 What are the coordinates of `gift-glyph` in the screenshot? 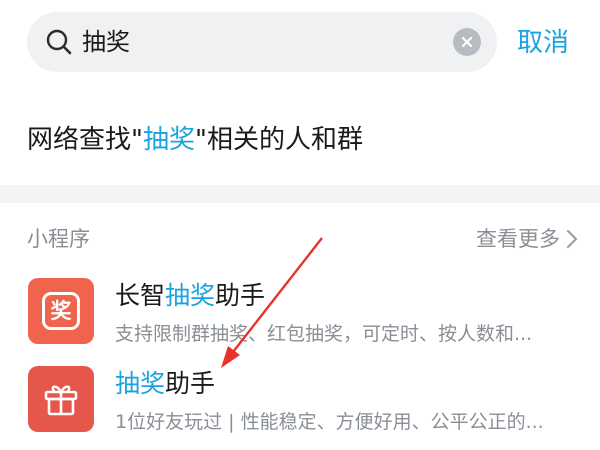 It's located at (61, 400).